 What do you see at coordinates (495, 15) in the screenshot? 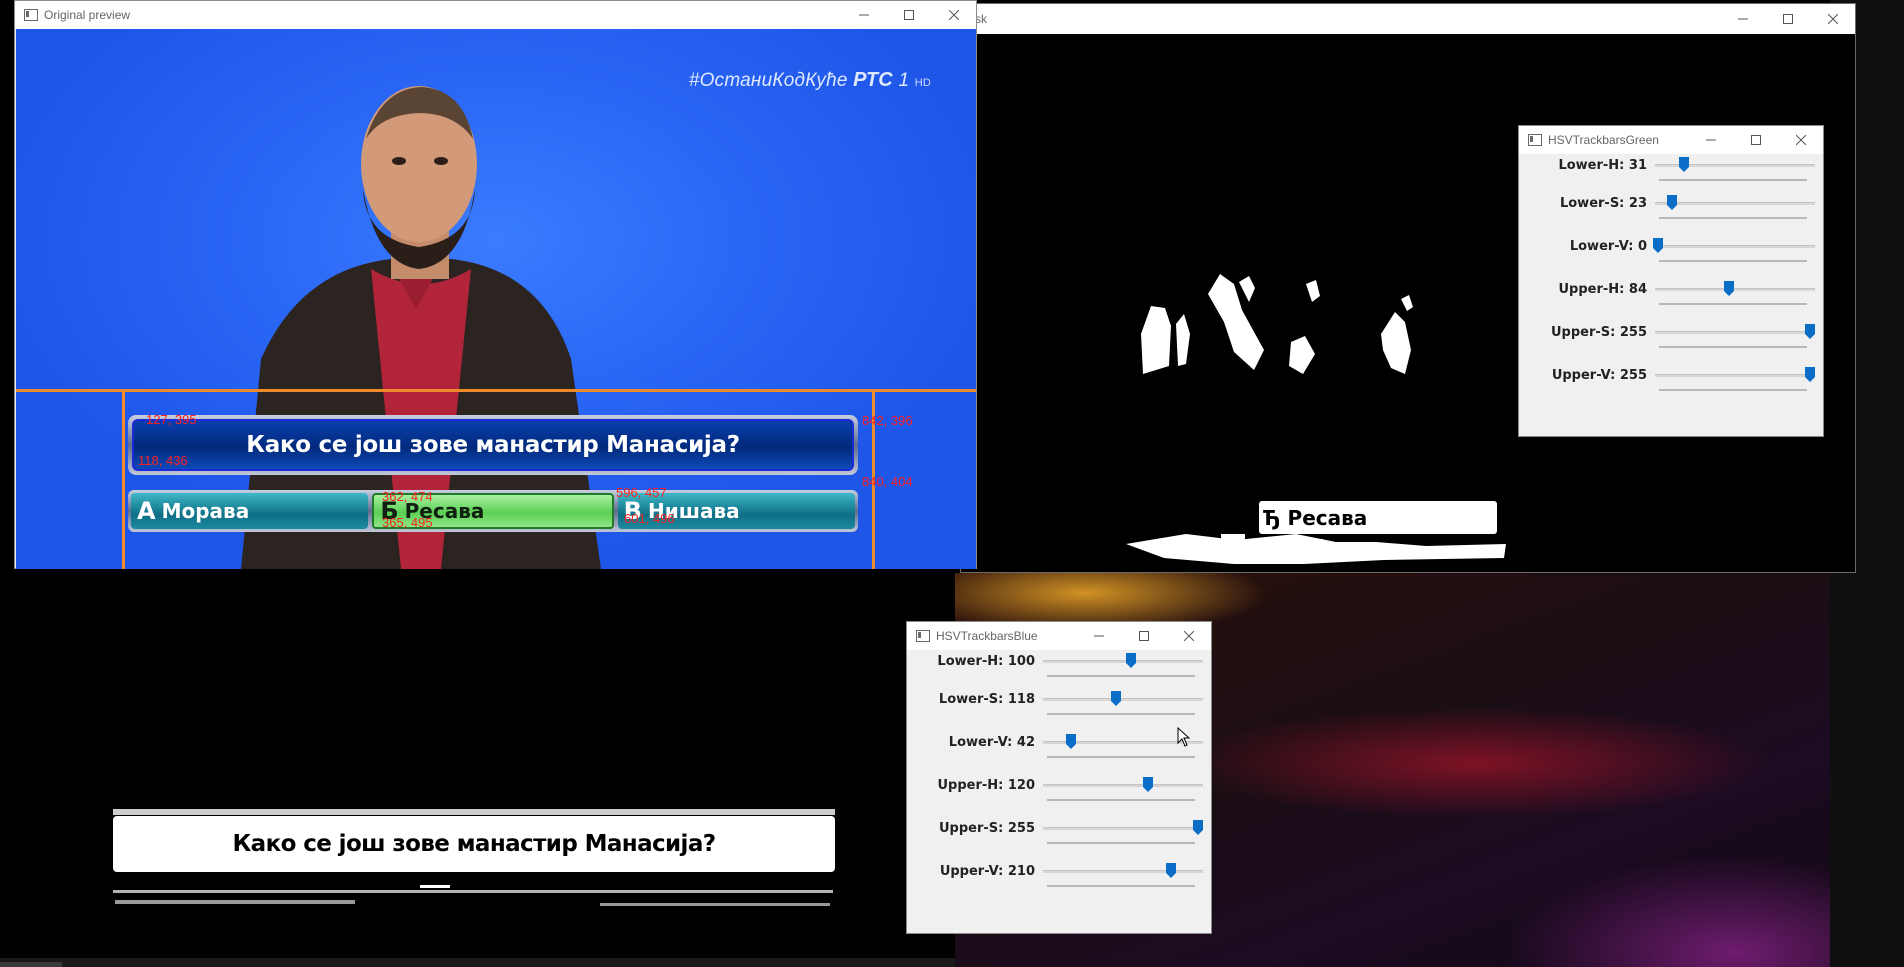
I see `preview-titlebar: Original preview` at bounding box center [495, 15].